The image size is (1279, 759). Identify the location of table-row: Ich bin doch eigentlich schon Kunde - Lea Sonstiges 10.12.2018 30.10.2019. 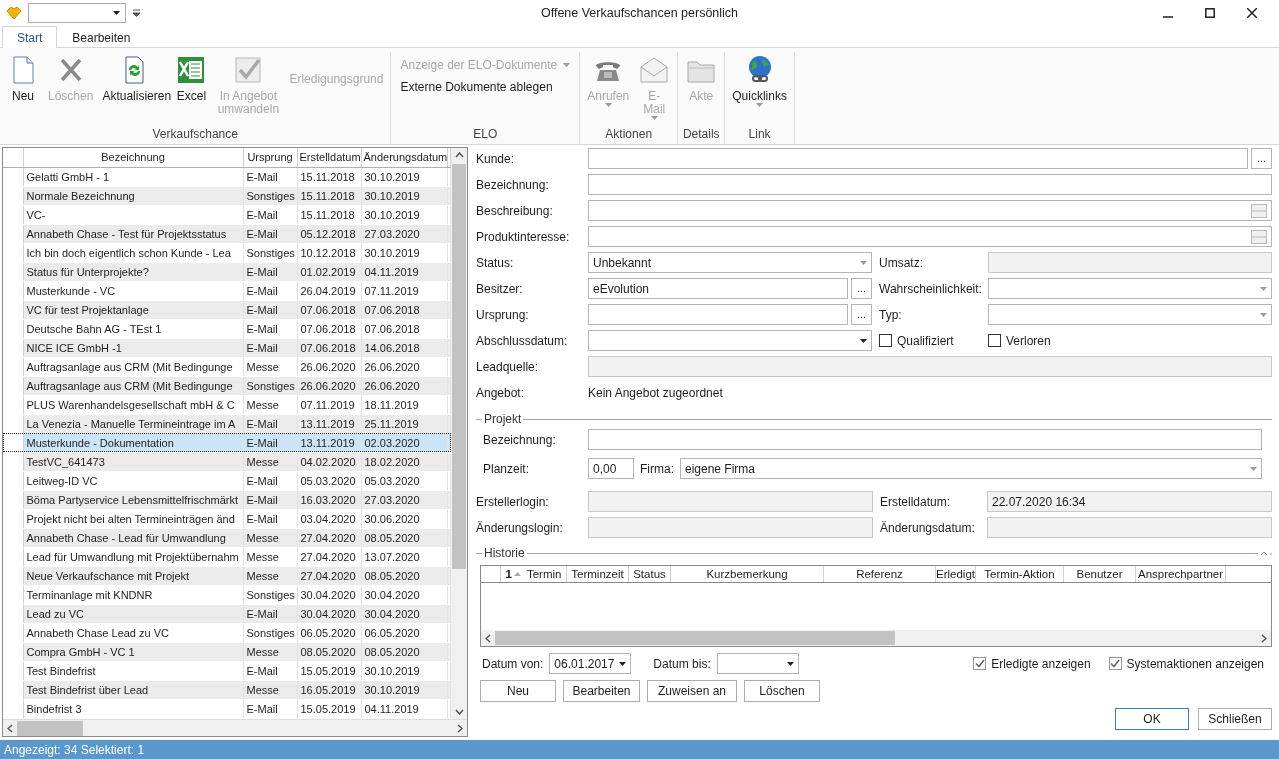
(227, 253).